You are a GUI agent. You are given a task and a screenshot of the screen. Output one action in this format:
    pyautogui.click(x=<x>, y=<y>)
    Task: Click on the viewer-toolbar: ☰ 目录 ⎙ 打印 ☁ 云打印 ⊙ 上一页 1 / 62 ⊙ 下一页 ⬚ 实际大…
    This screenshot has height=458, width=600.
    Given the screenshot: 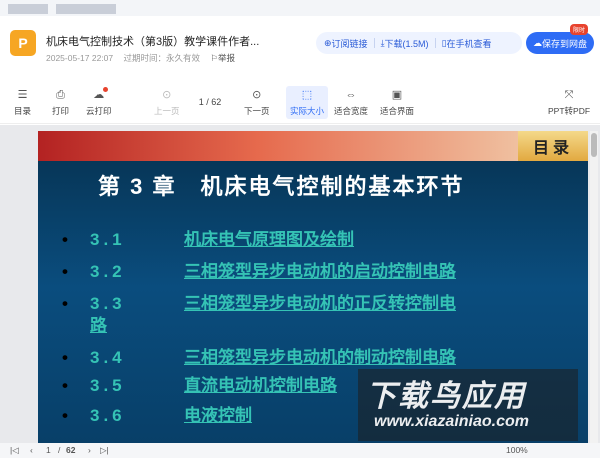 What is the action you would take?
    pyautogui.click(x=300, y=104)
    